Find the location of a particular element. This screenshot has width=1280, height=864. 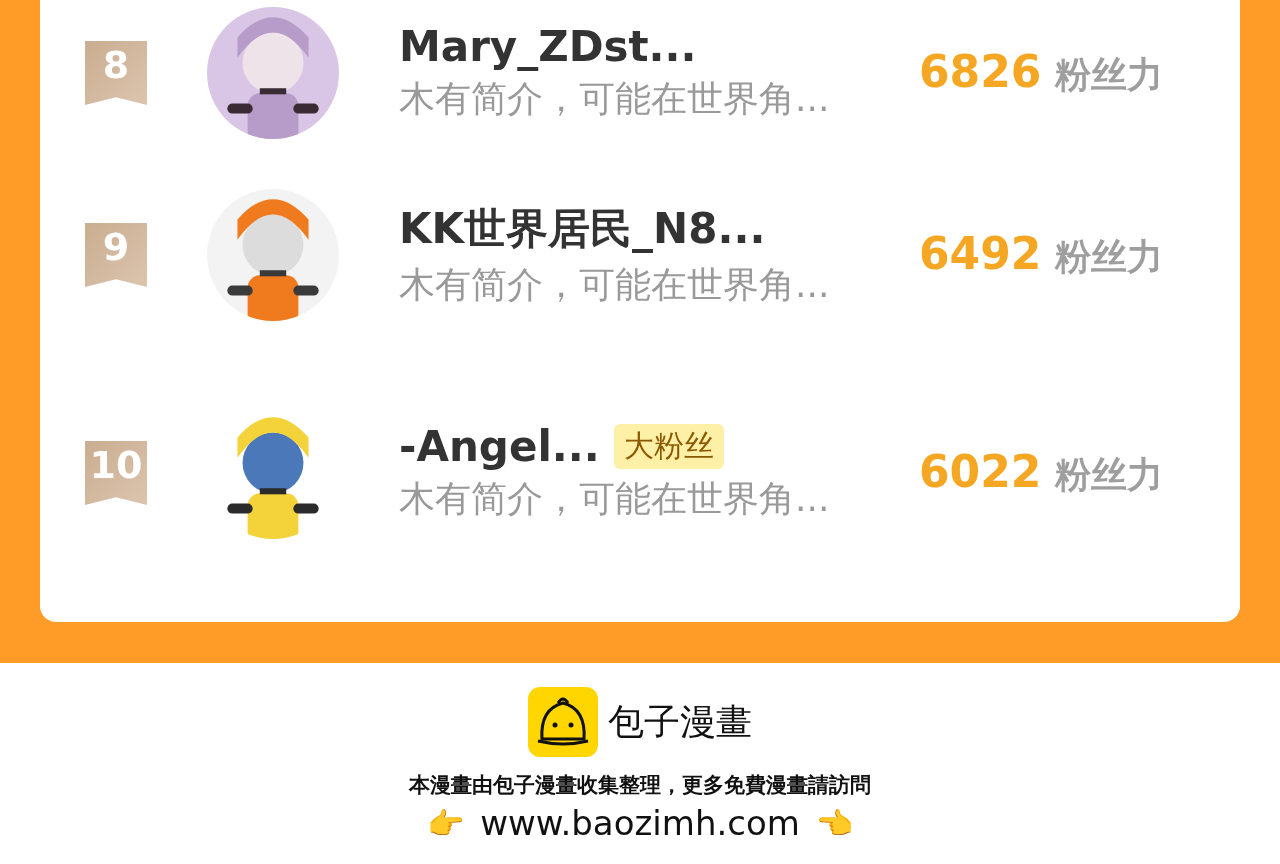

rank-ribbon: 10 is located at coordinates (116, 473).